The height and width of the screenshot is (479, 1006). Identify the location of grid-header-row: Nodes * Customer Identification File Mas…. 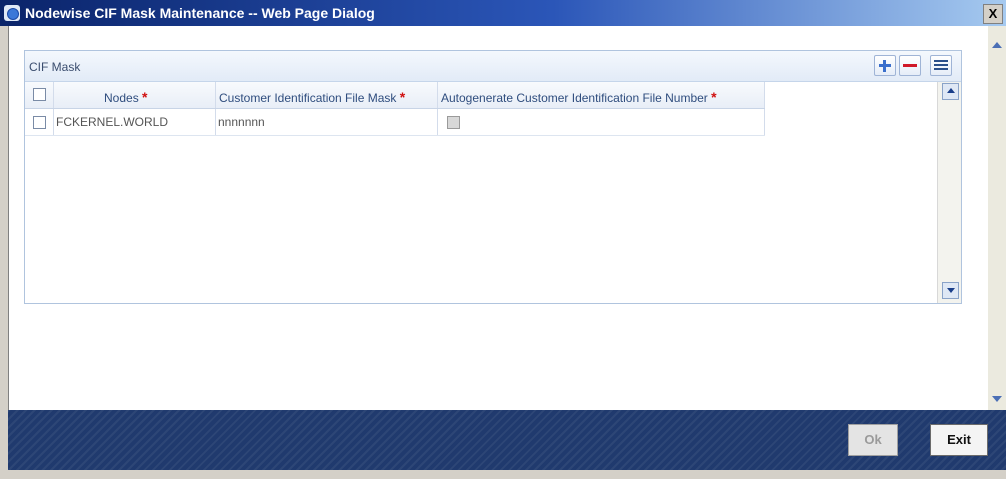
(395, 95).